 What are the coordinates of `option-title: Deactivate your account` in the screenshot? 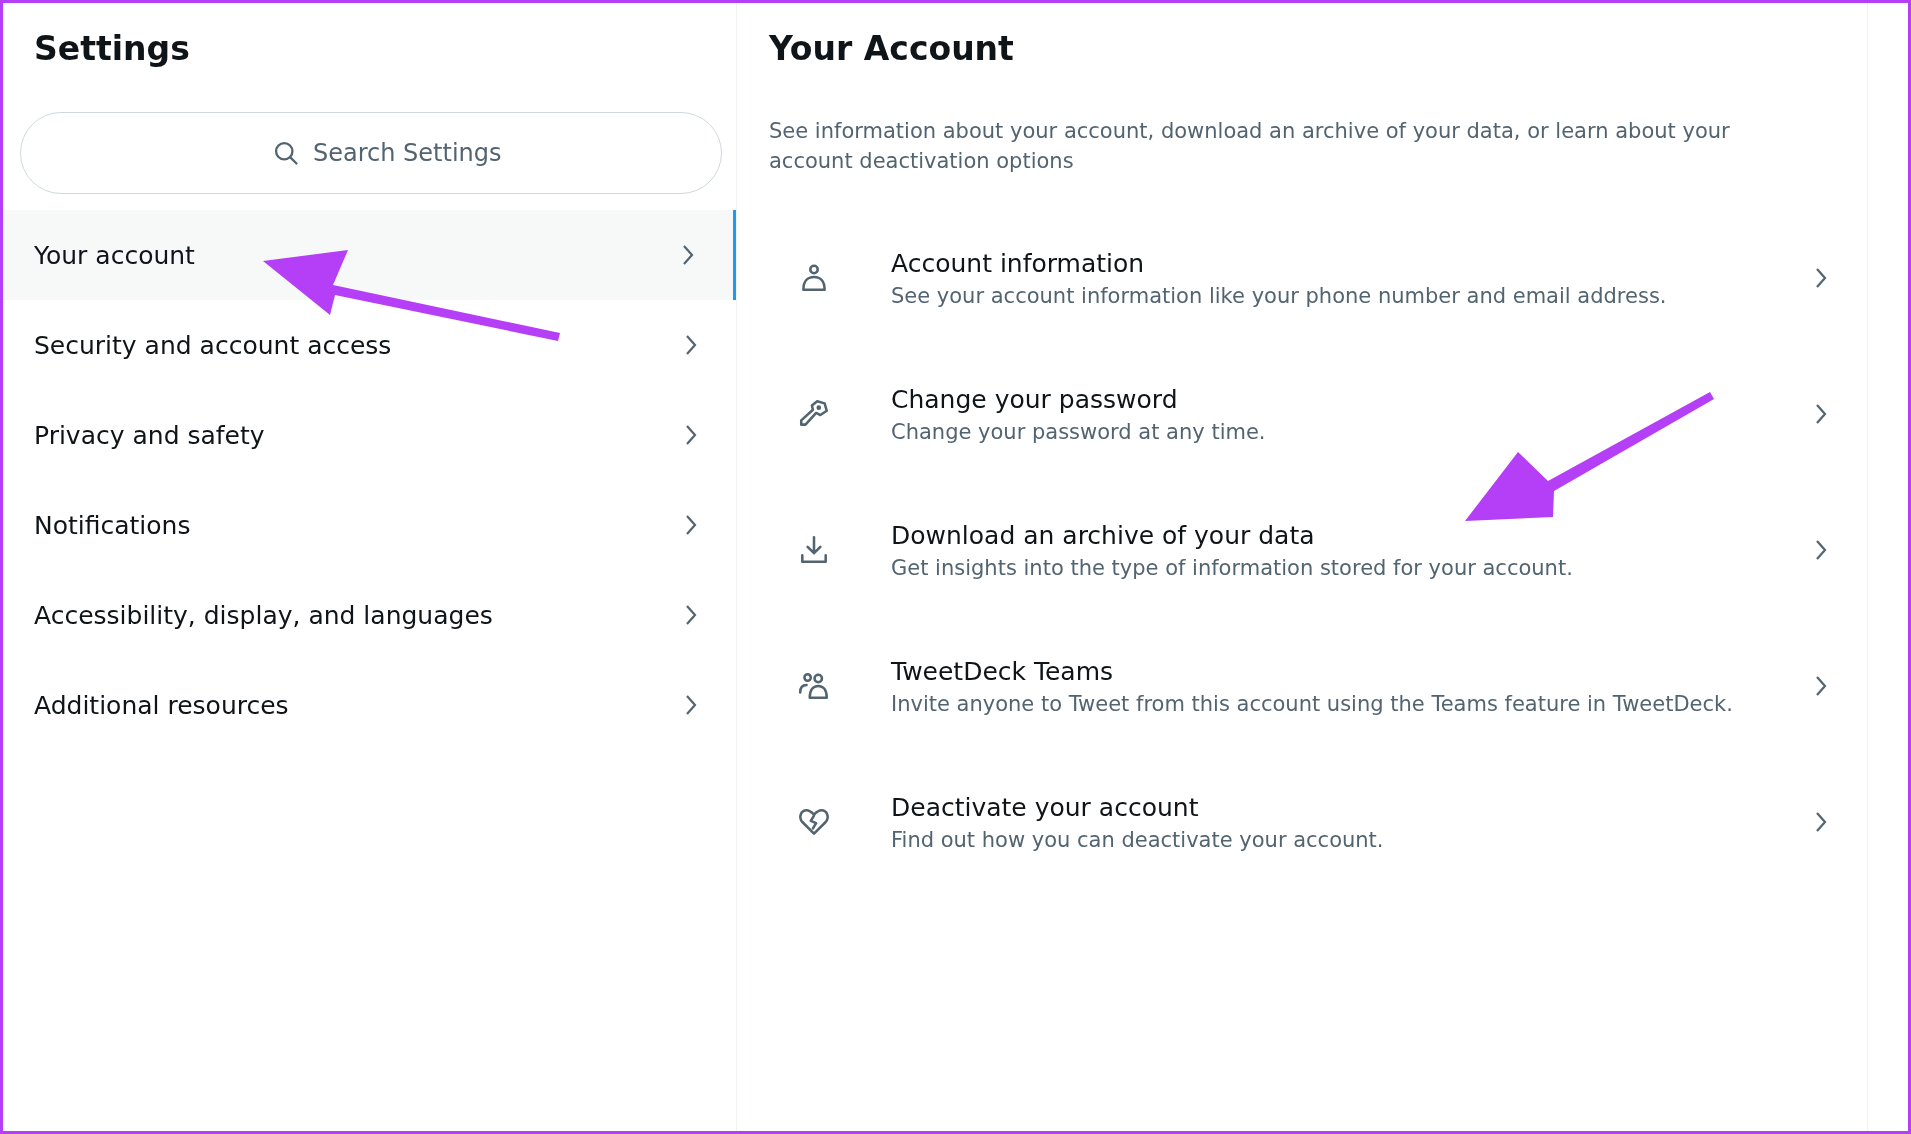 It's located at (1045, 807).